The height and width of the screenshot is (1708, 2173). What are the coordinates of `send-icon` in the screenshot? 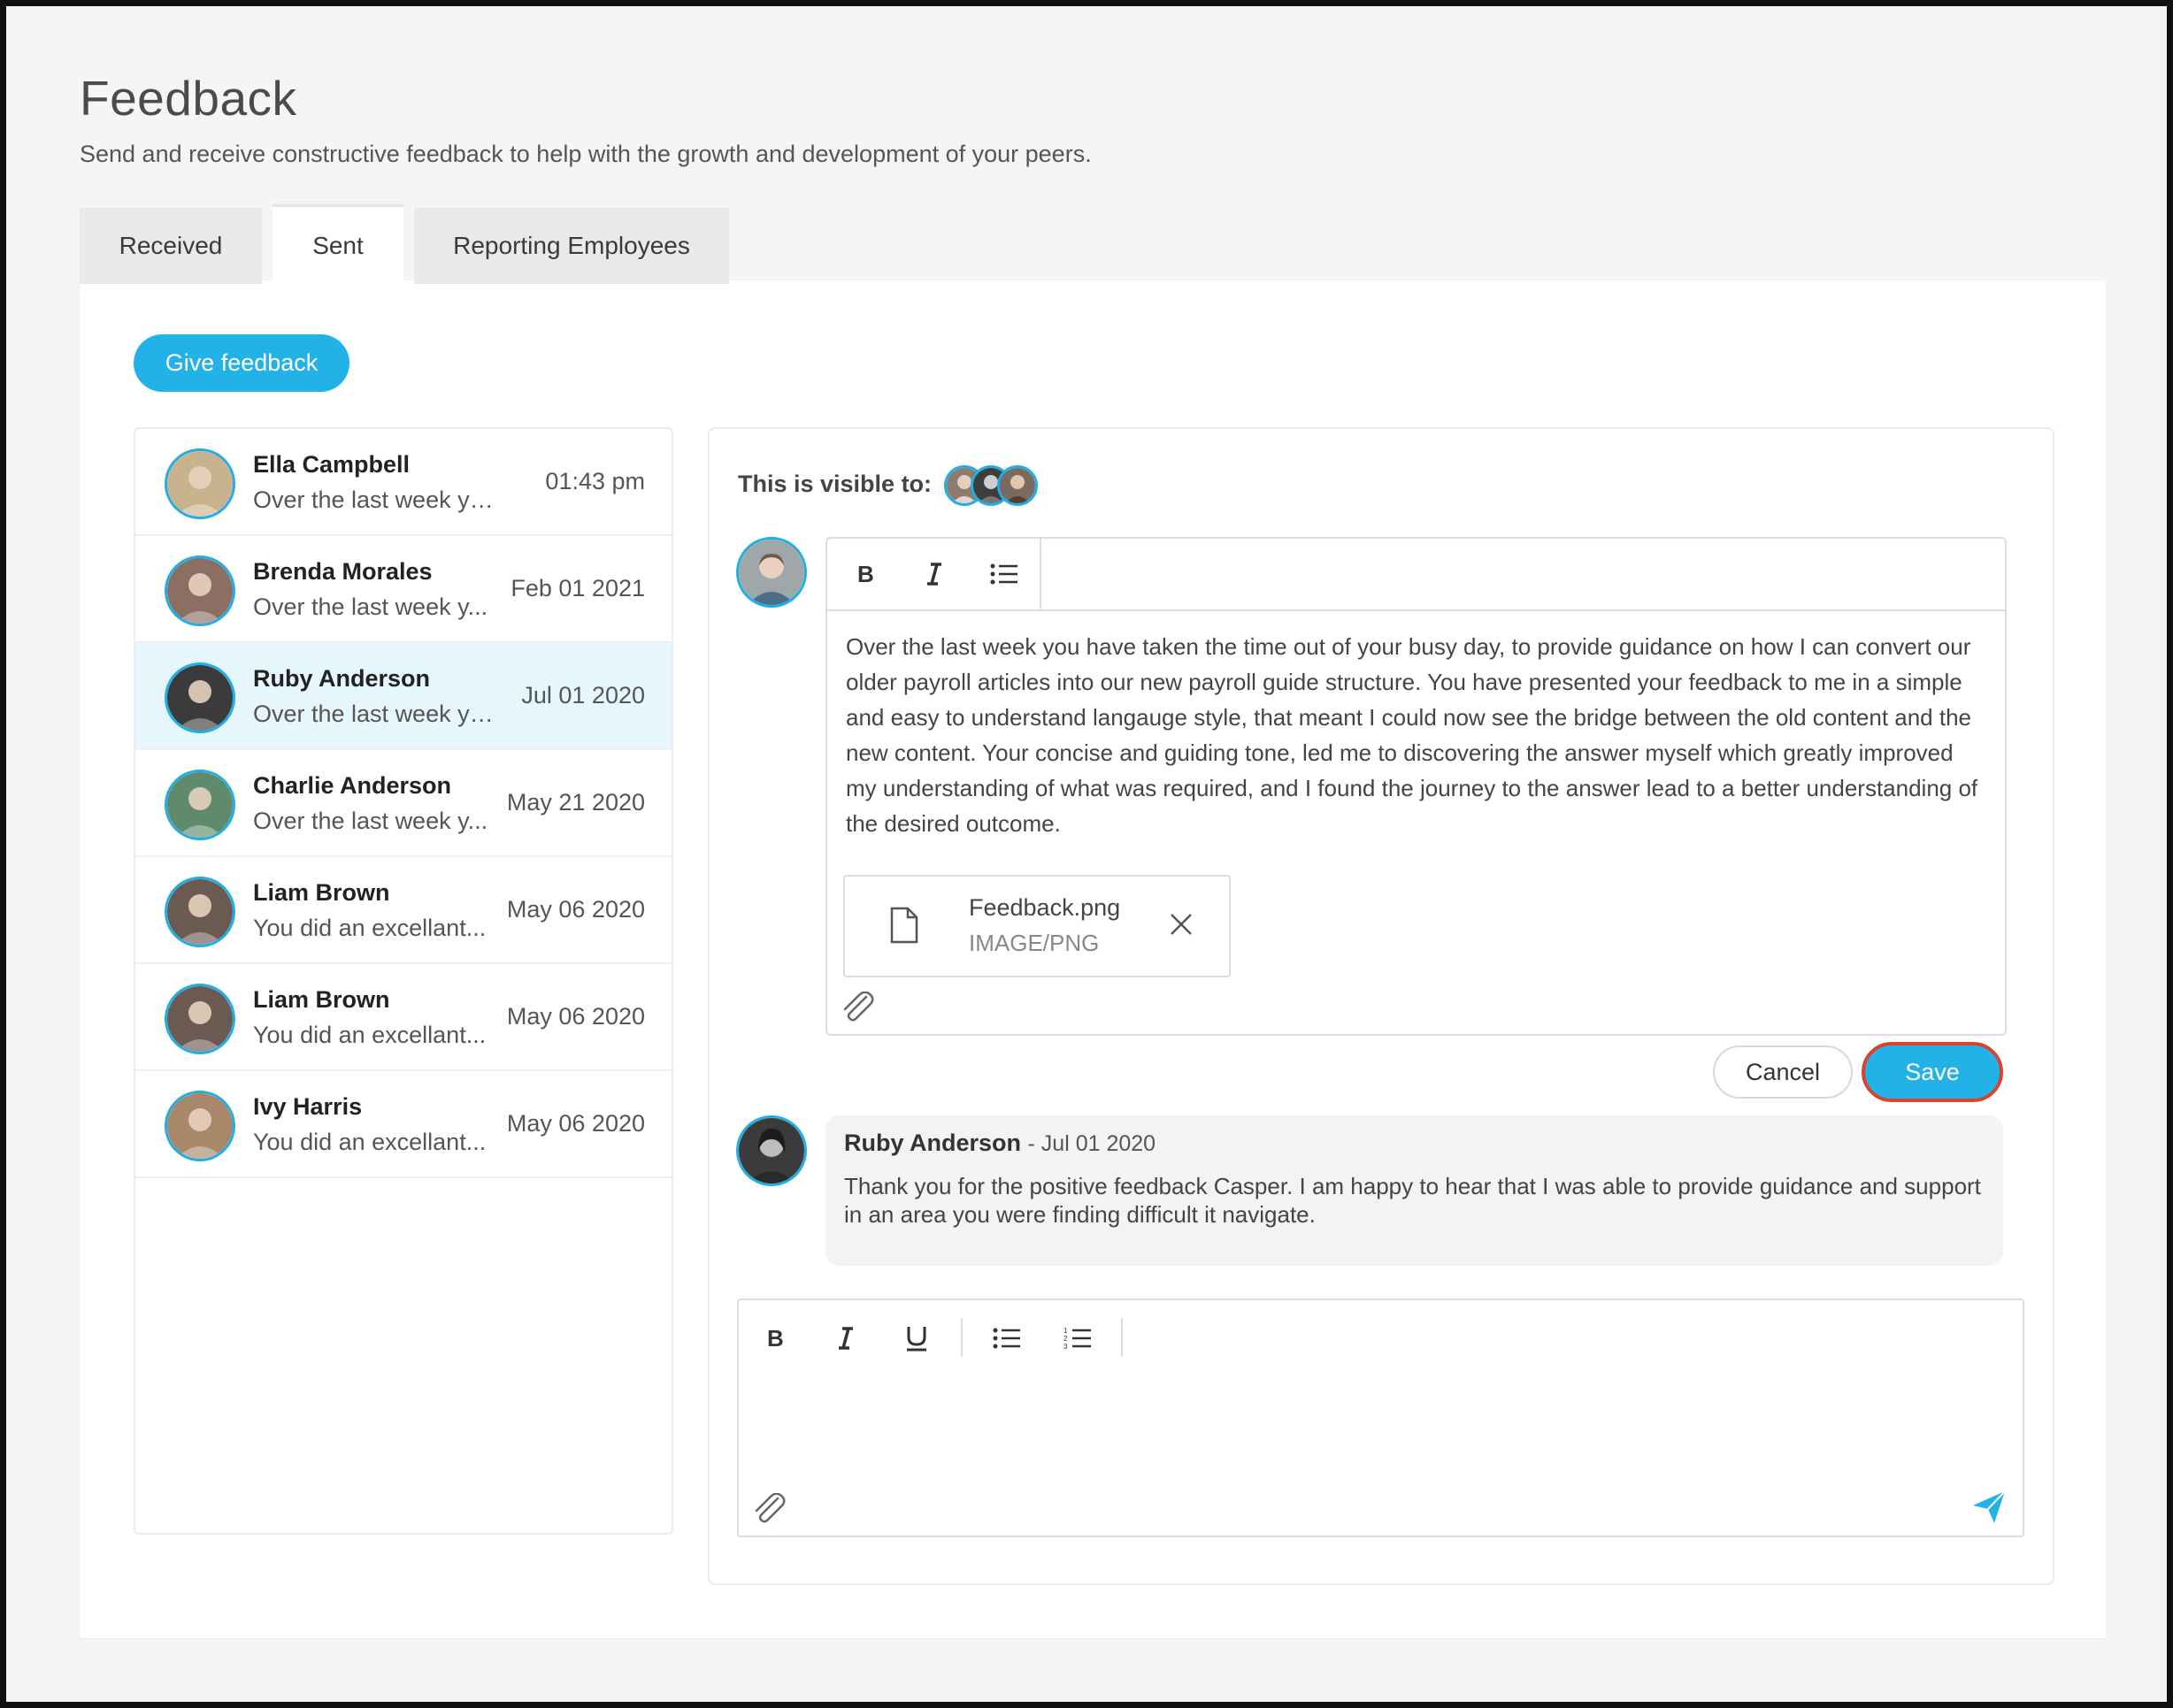 It's located at (1989, 1510).